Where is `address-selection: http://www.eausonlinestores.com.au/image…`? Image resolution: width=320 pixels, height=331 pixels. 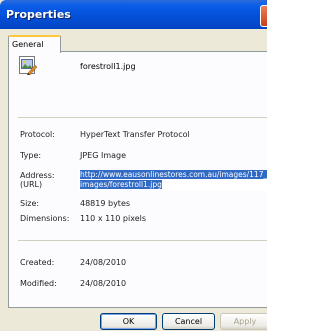 address-selection: http://www.eausonlinestores.com.au/image… is located at coordinates (173, 179).